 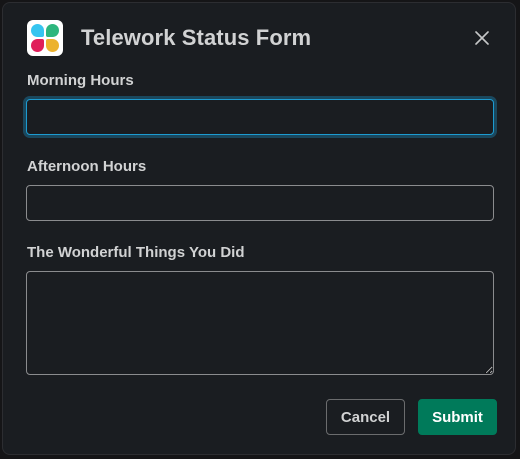 I want to click on morning-hours-input, so click(x=260, y=117).